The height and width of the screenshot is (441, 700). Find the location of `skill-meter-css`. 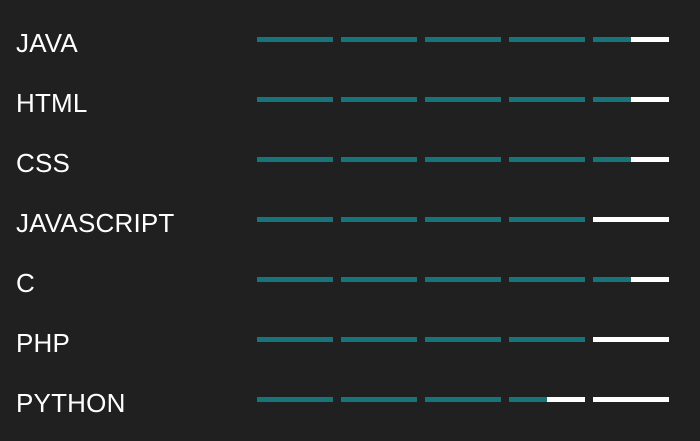

skill-meter-css is located at coordinates (463, 159).